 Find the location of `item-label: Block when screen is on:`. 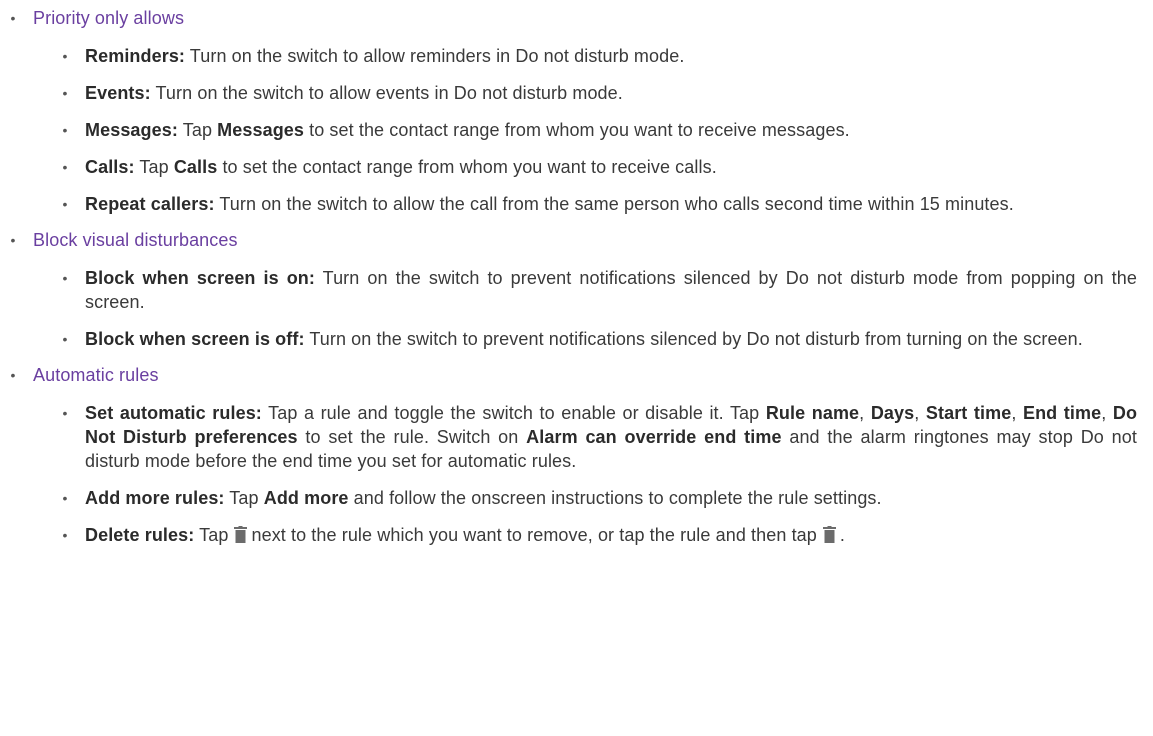

item-label: Block when screen is on: is located at coordinates (200, 278).